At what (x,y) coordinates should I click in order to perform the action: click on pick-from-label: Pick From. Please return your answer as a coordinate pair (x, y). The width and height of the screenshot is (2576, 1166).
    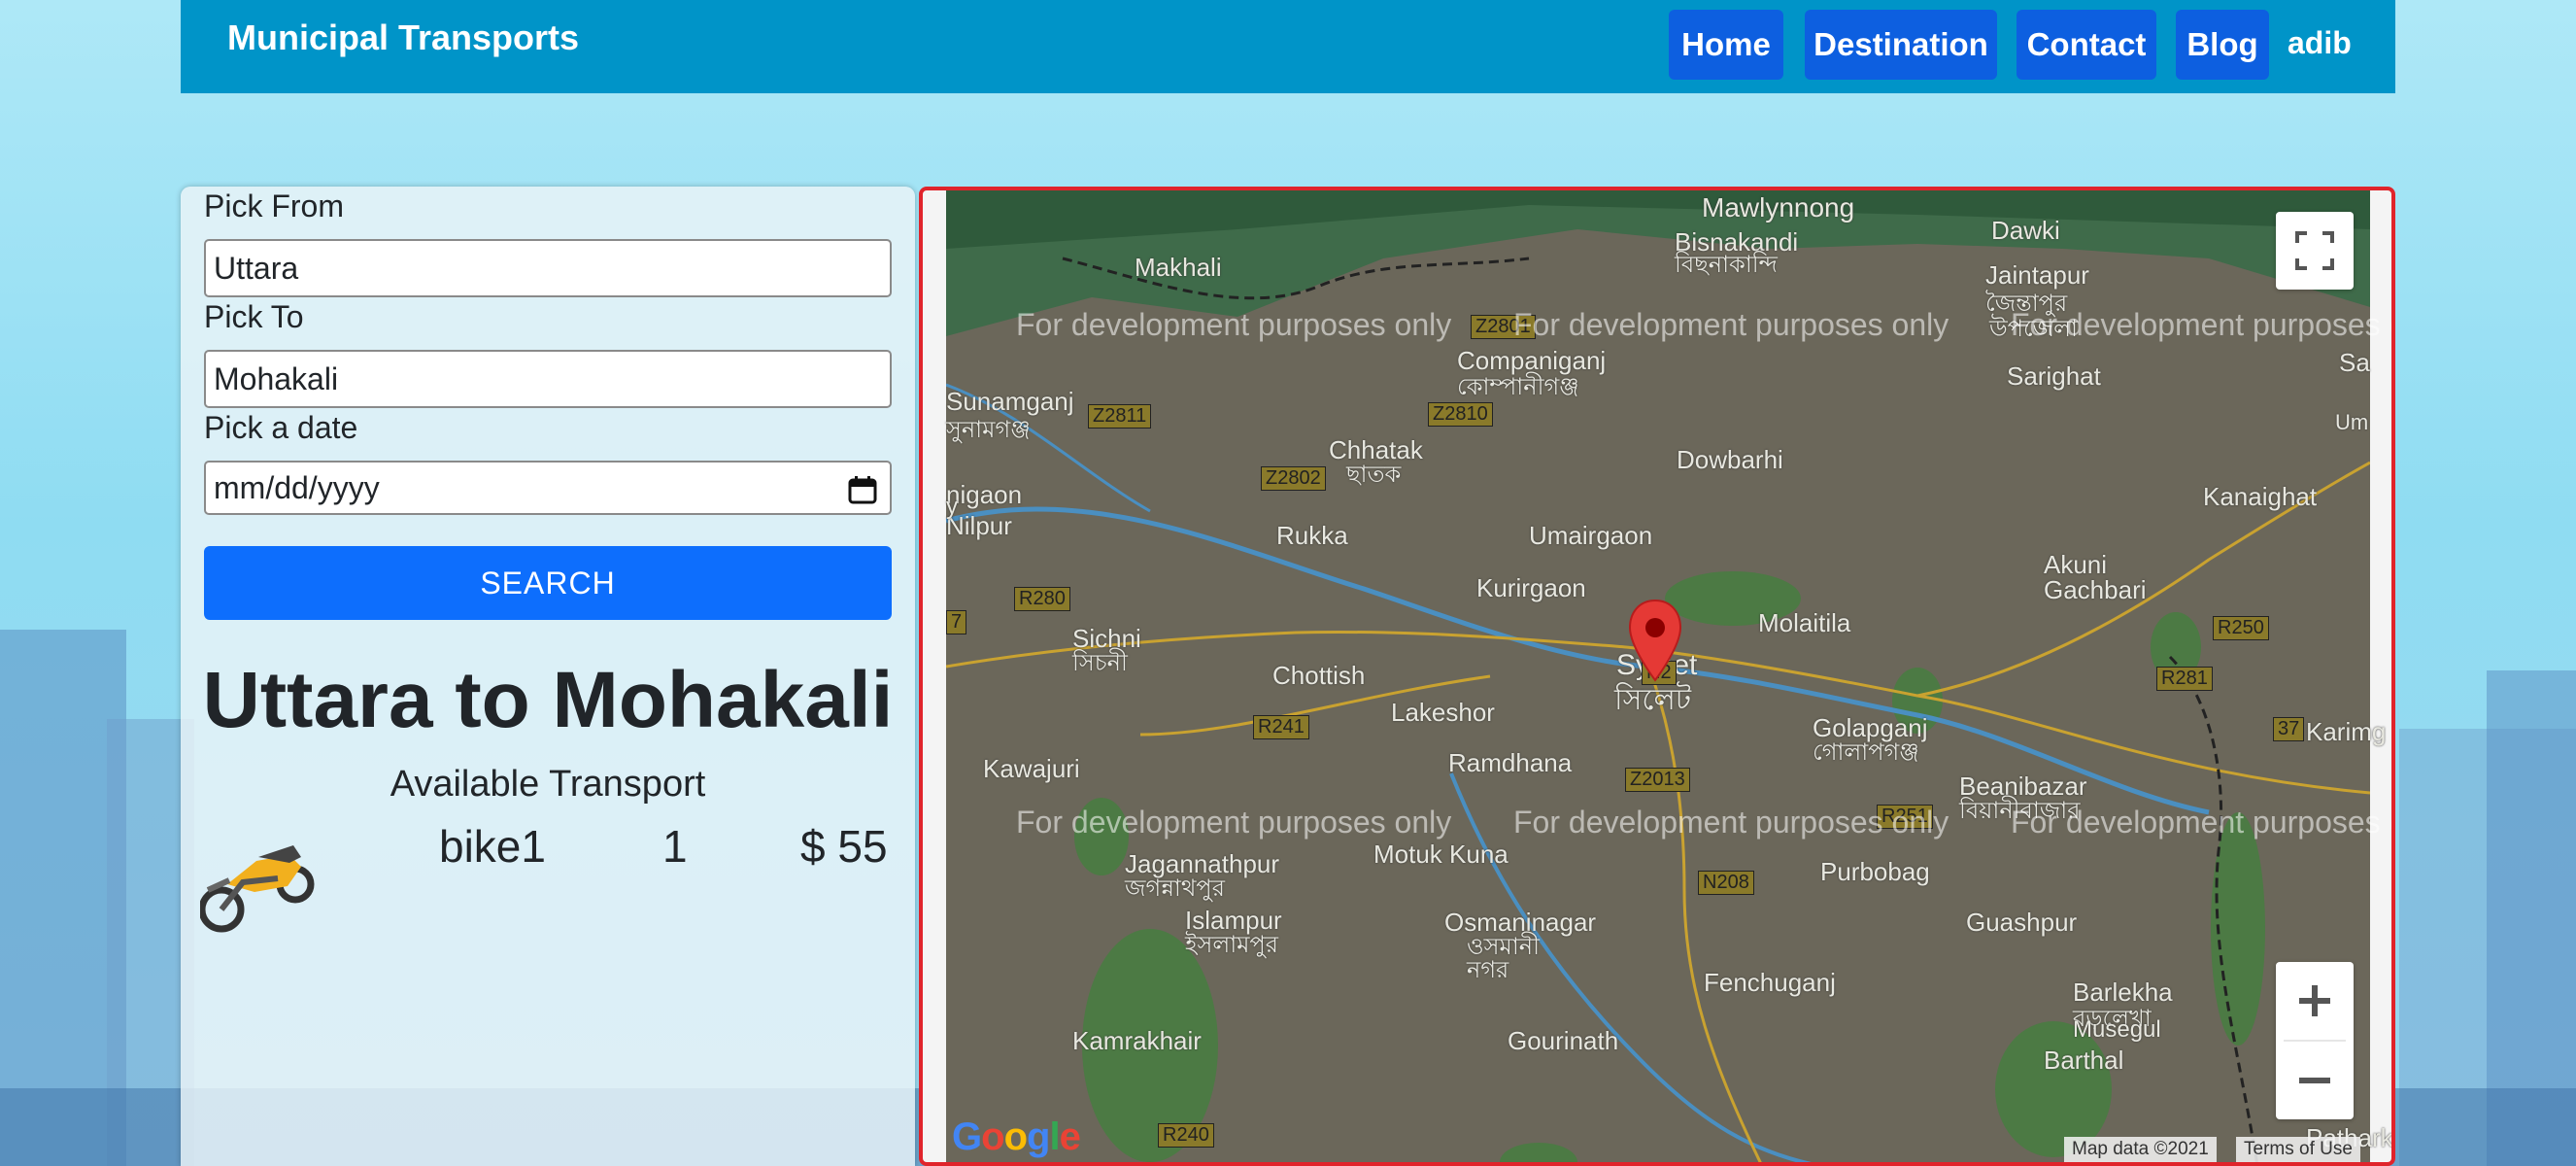
    Looking at the image, I should click on (274, 206).